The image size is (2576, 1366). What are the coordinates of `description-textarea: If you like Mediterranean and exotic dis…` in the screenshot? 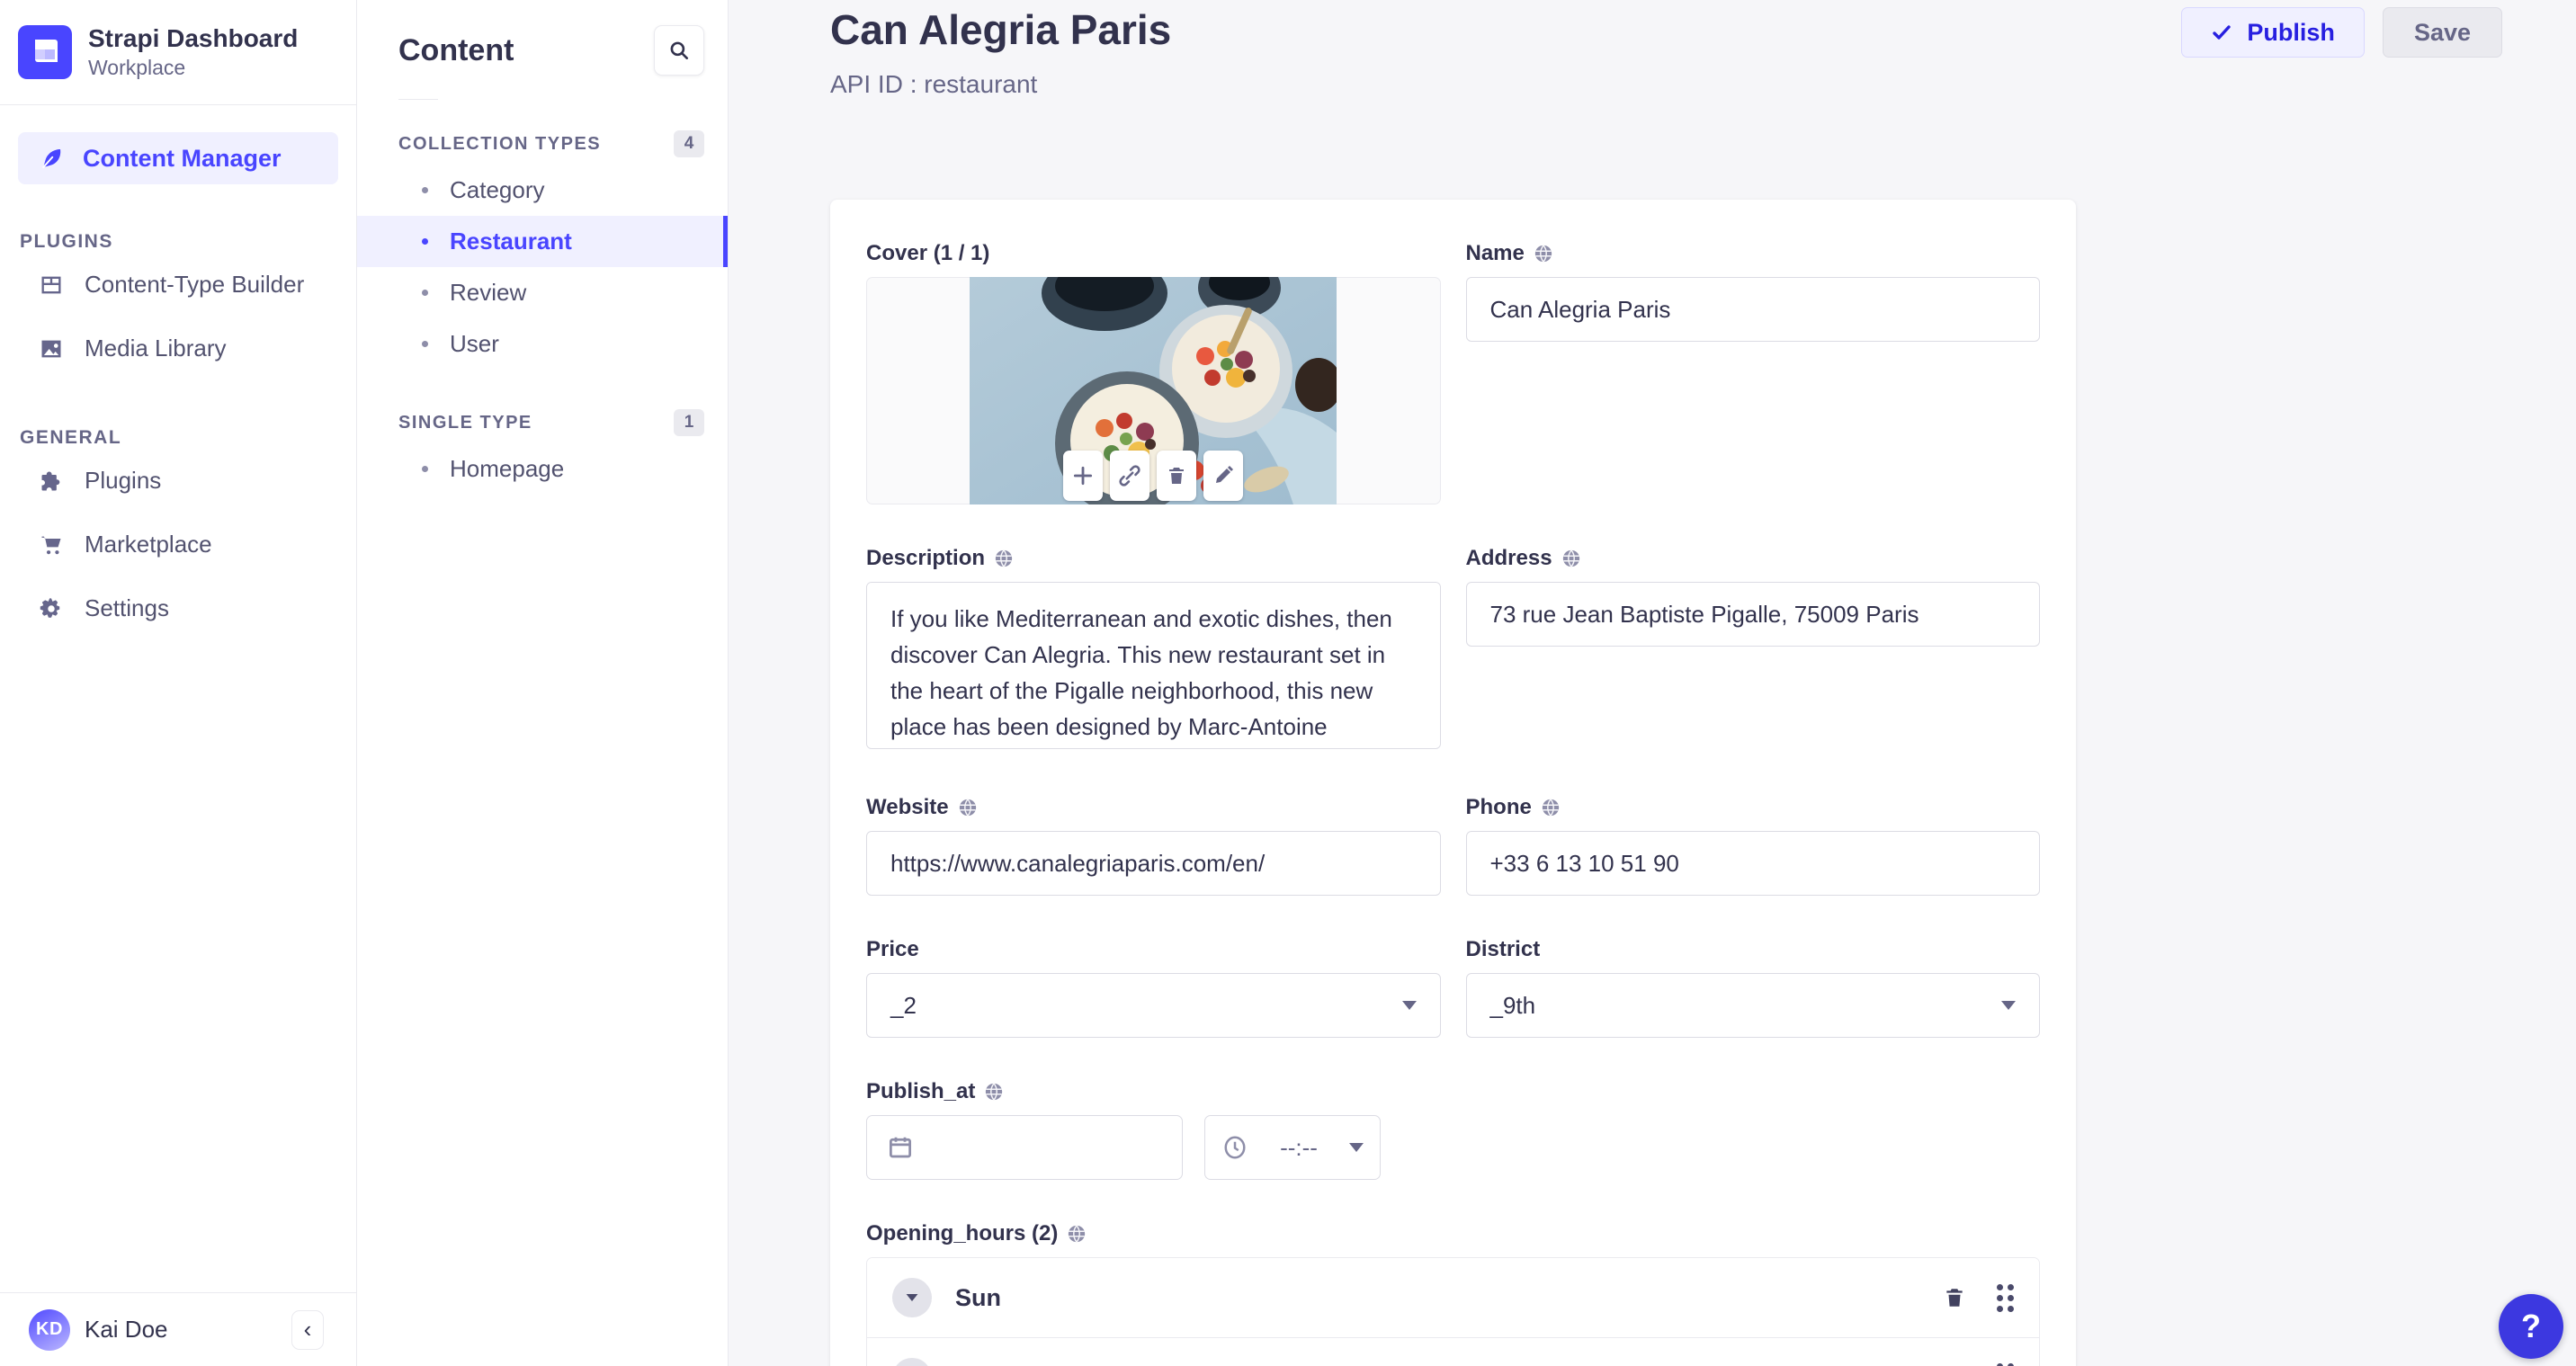 It's located at (1153, 666).